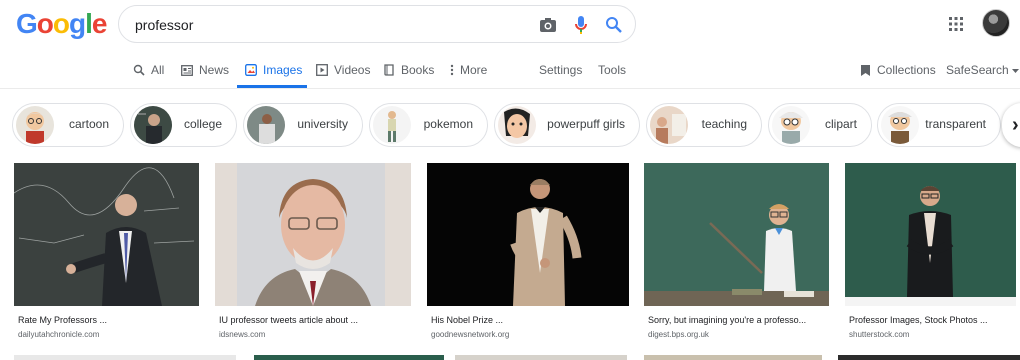  I want to click on chip-pokemon: pokemon, so click(428, 125).